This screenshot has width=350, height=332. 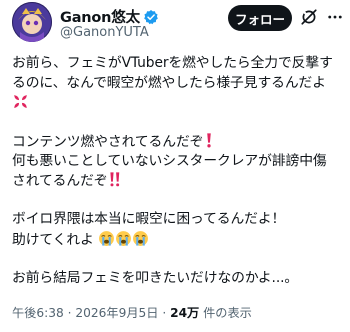 I want to click on post-line-emoji, so click(x=178, y=103).